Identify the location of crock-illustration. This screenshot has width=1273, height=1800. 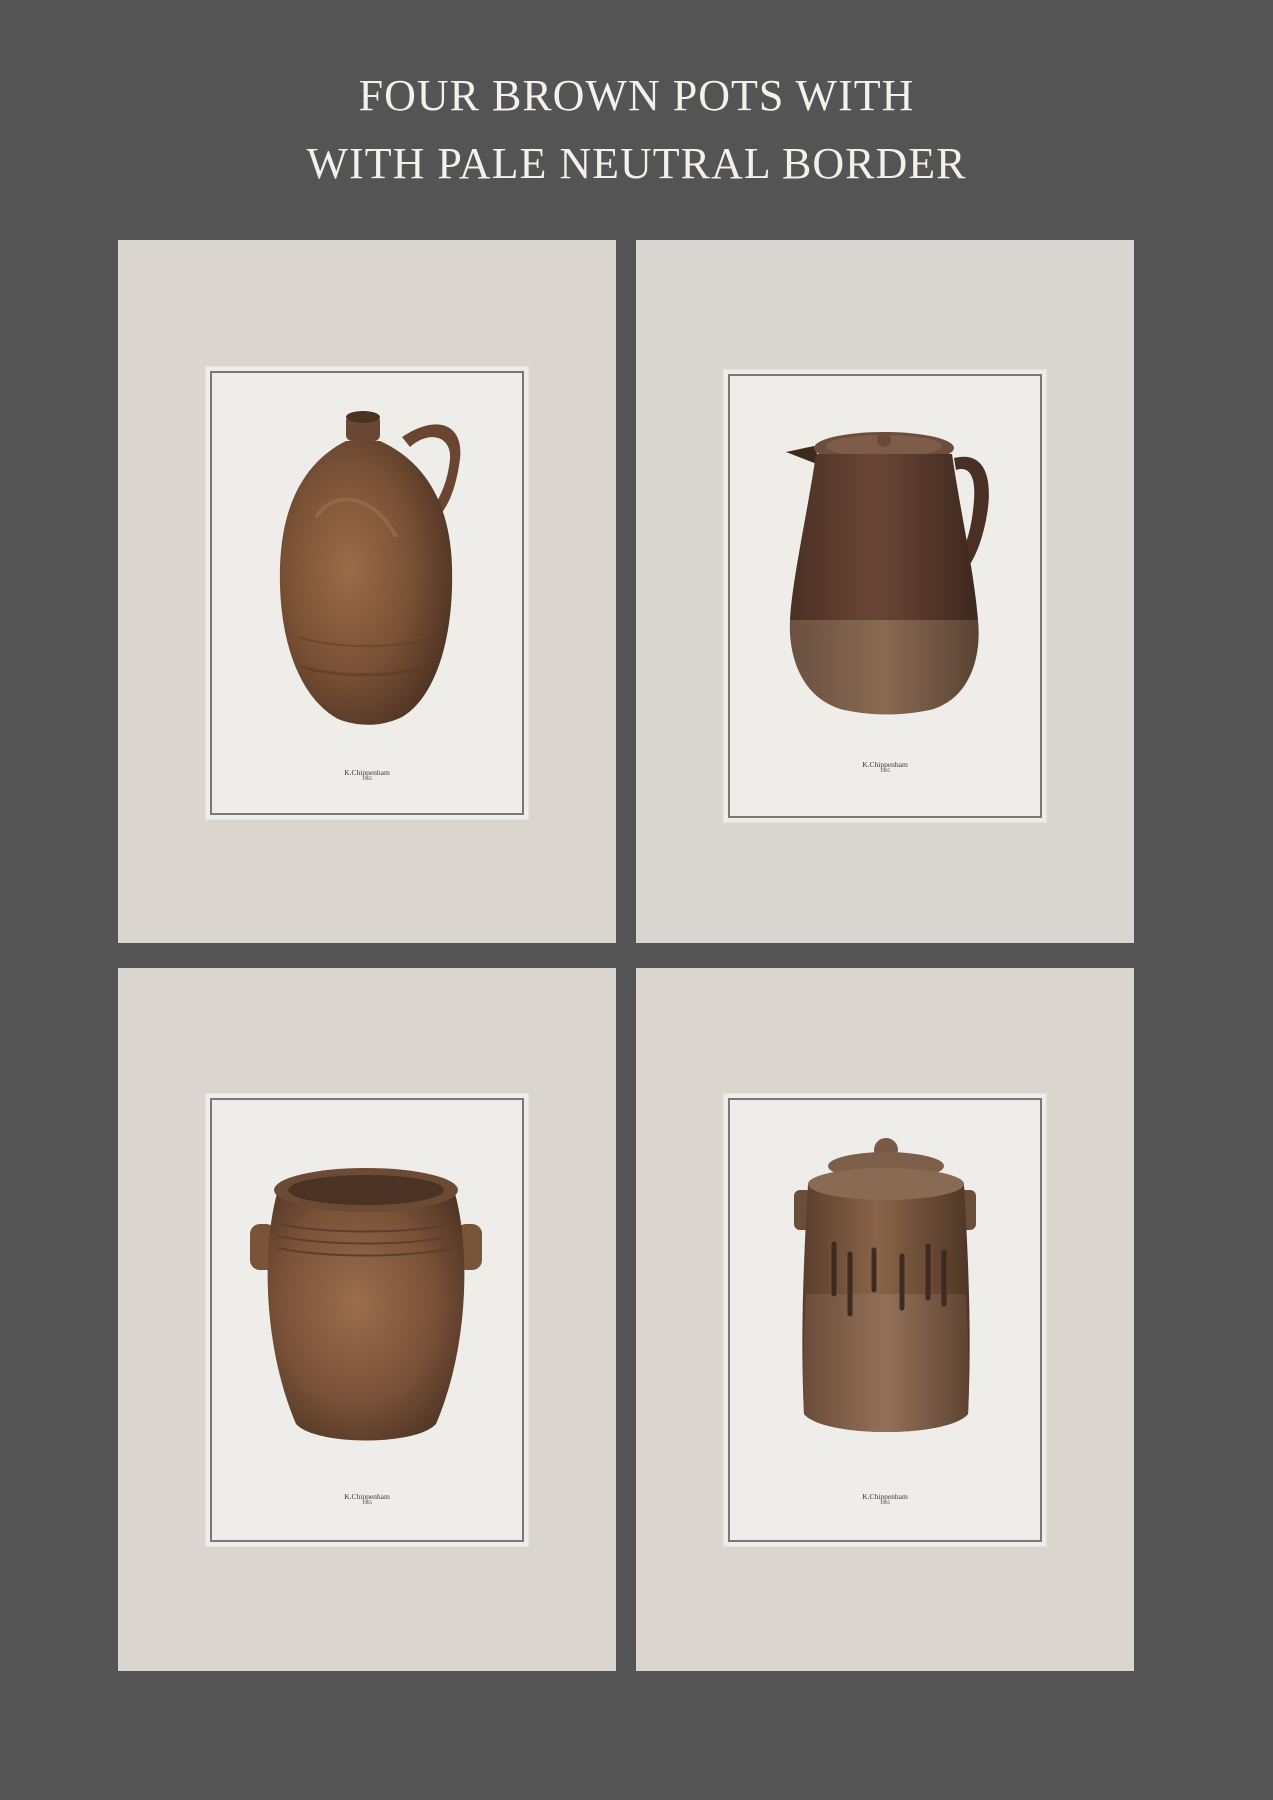
(366, 1304).